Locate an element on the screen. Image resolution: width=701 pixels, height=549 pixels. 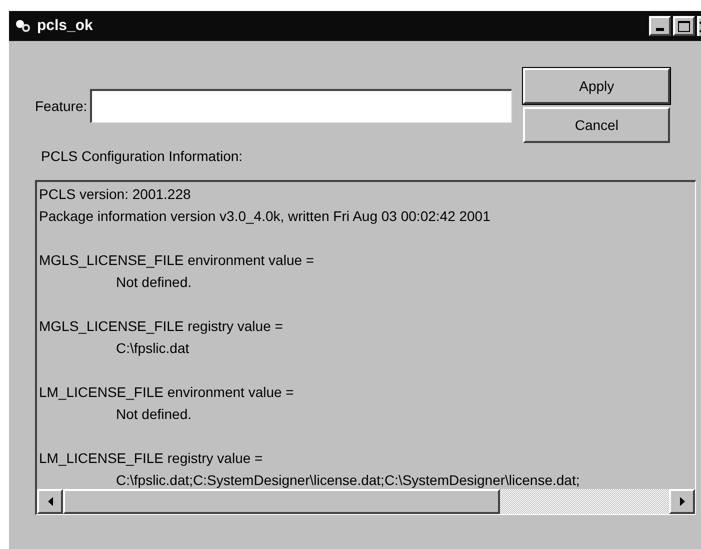
scroll-right-button is located at coordinates (682, 501).